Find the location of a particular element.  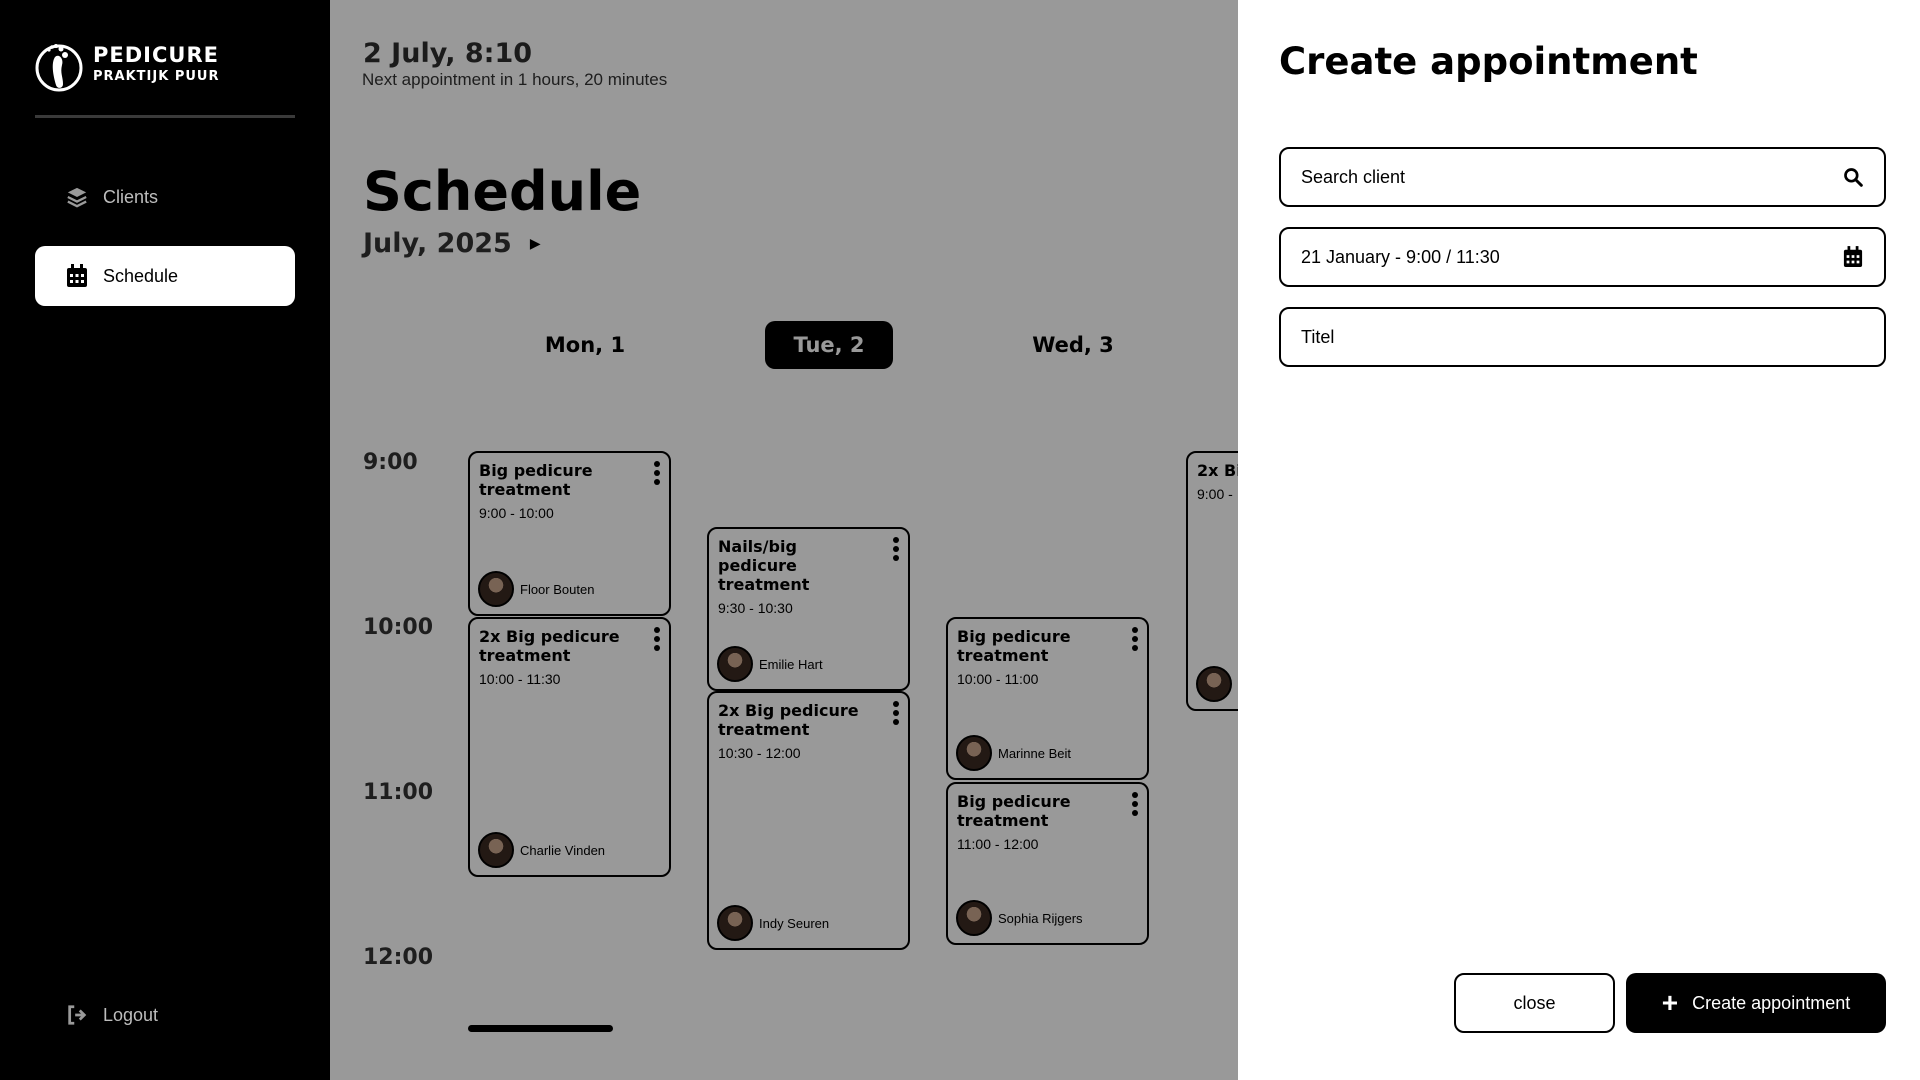

plus-icon: + is located at coordinates (1670, 1002).